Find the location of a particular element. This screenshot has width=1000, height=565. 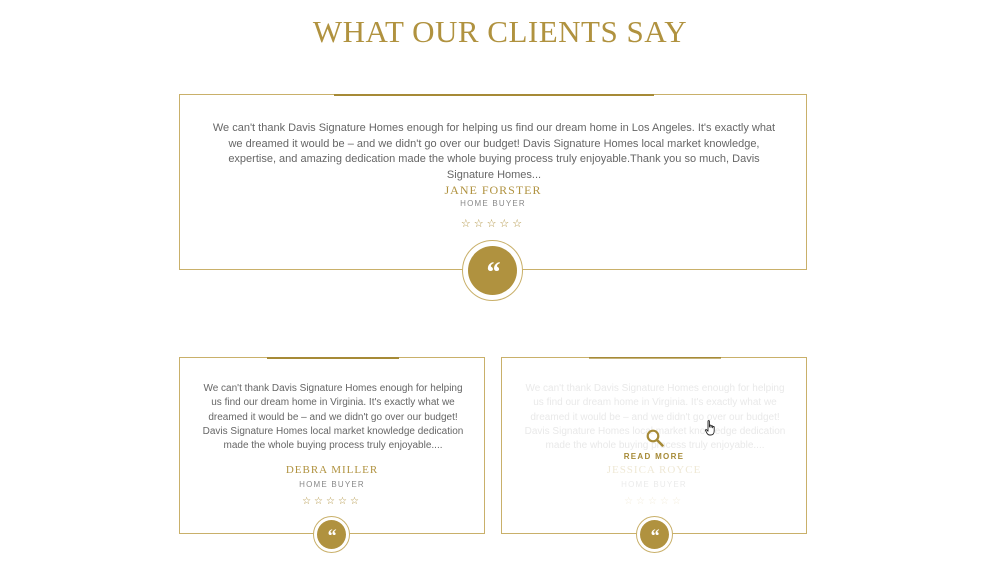

section-title: WHAT OUR CLIENTS SAY is located at coordinates (500, 31).